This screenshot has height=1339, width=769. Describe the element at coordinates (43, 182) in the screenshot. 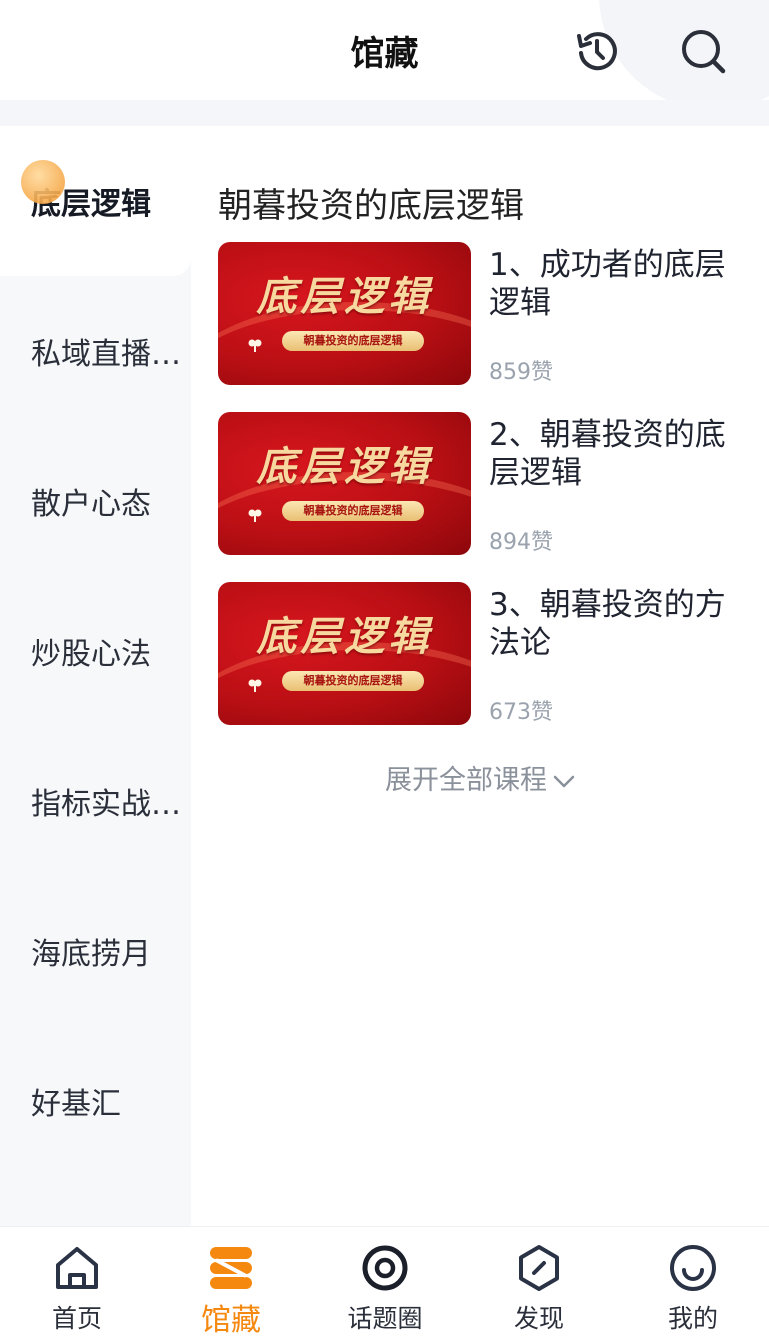

I see `active-indicator-dot` at that location.